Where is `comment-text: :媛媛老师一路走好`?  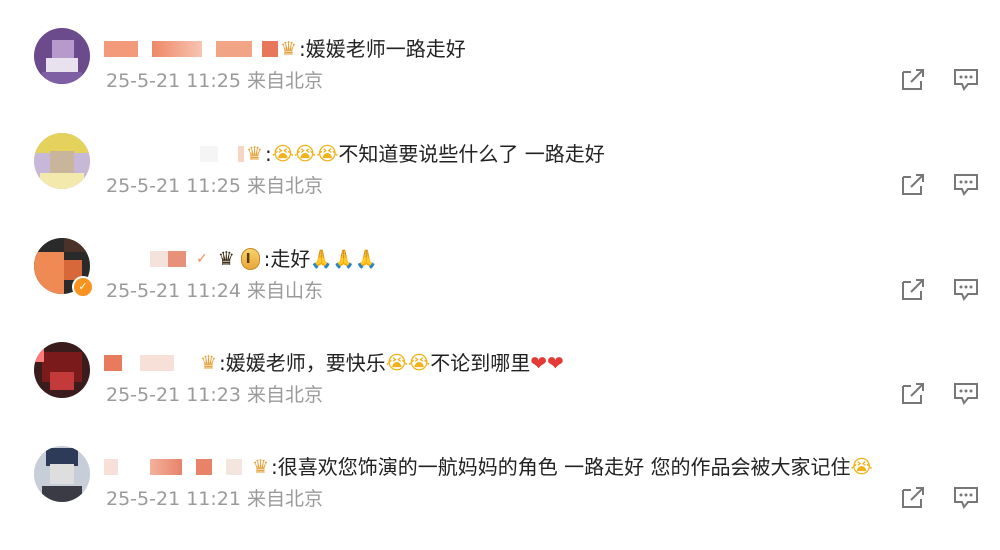 comment-text: :媛媛老师一路走好 is located at coordinates (382, 49).